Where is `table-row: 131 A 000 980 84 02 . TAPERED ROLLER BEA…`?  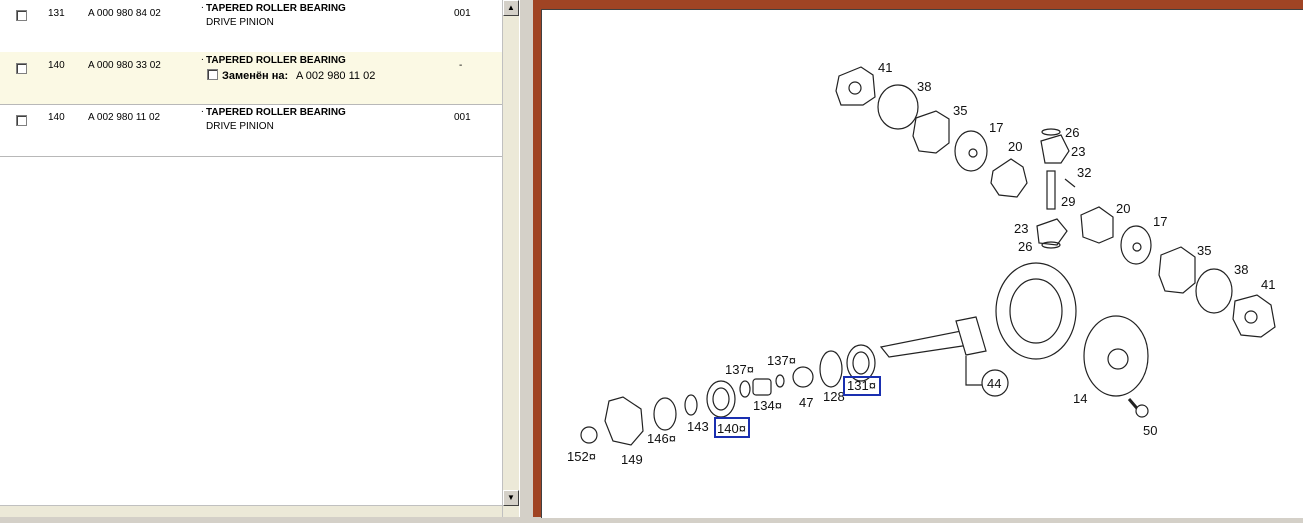
table-row: 131 A 000 980 84 02 . TAPERED ROLLER BEA… is located at coordinates (251, 26).